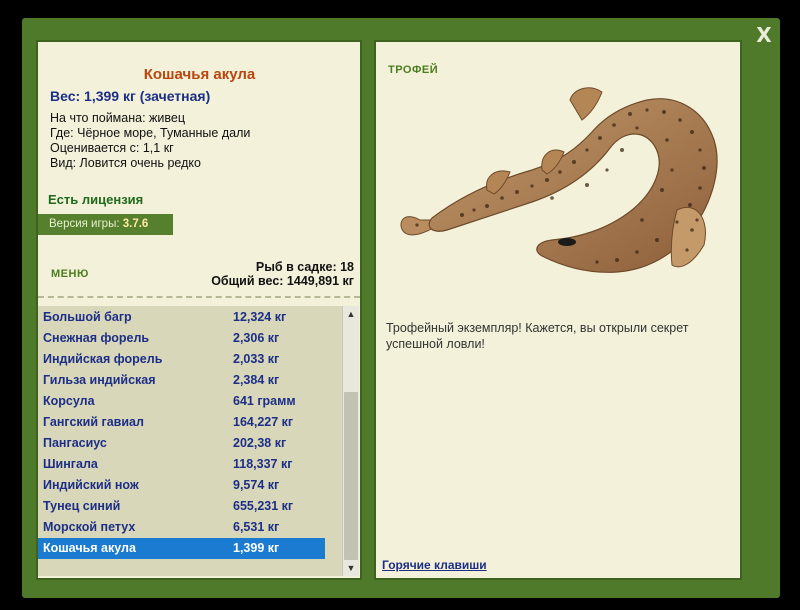  What do you see at coordinates (84, 224) in the screenshot?
I see `version-label: Версия игры:` at bounding box center [84, 224].